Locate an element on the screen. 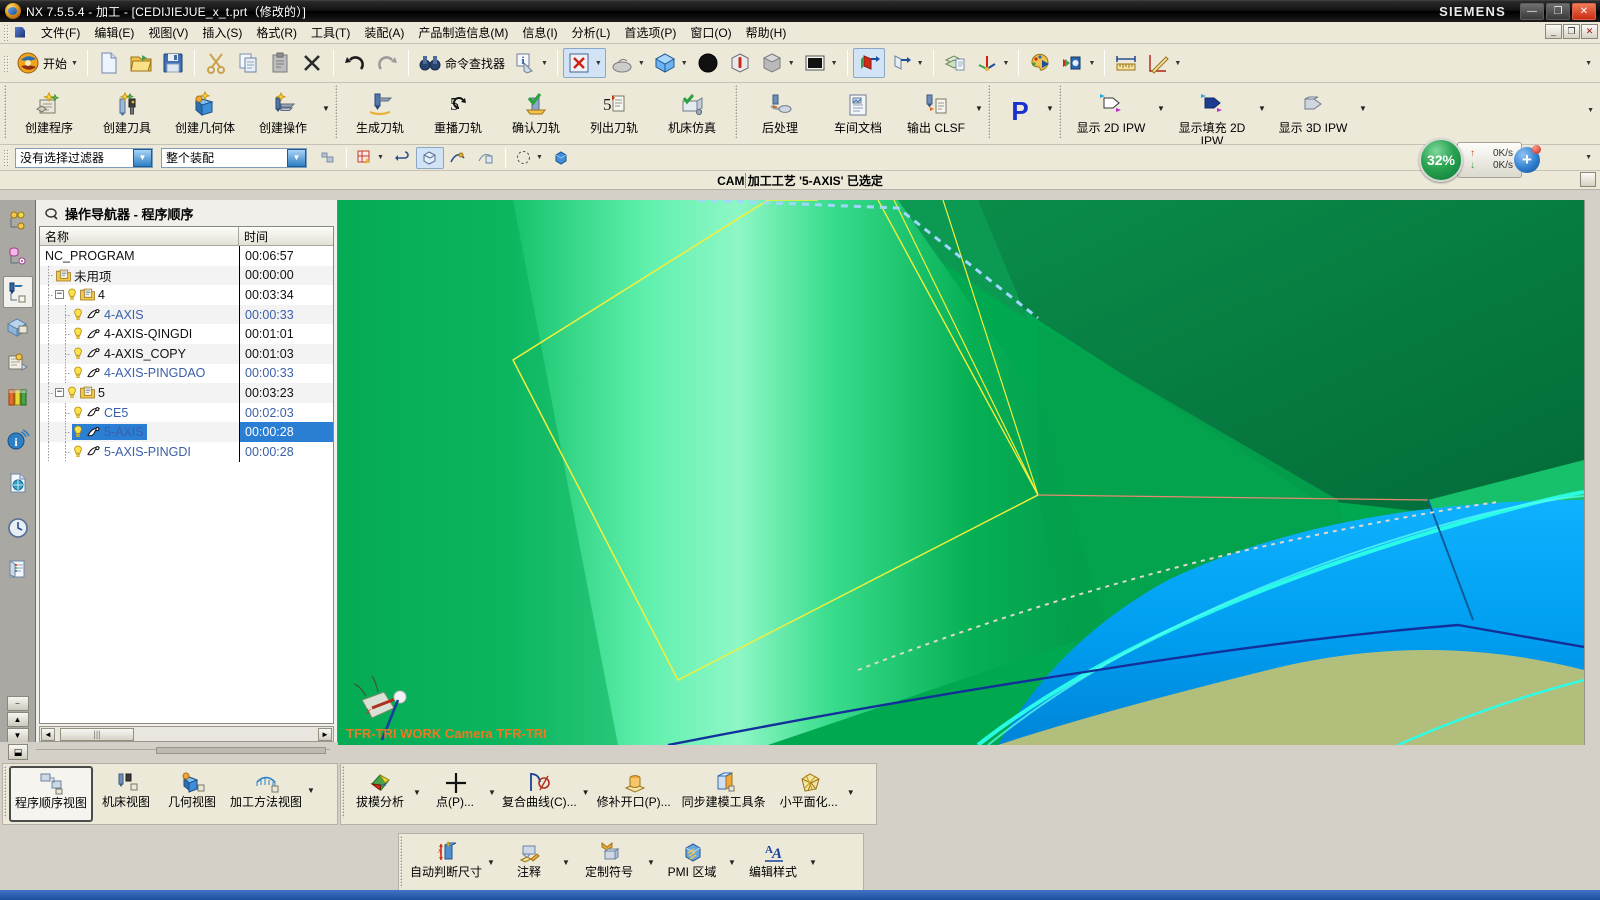 This screenshot has width=1600, height=900. table-row: CE5 00:02:03 is located at coordinates (186, 412).